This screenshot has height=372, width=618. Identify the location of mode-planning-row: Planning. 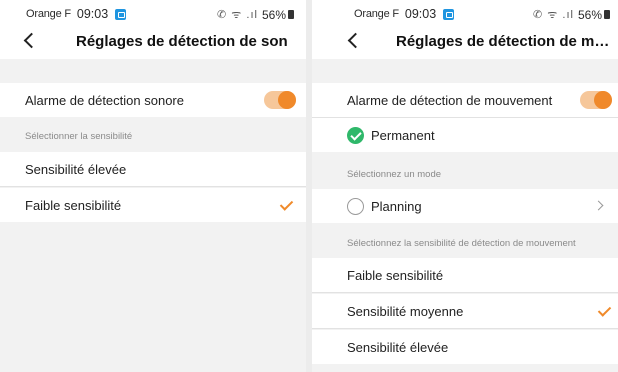
(465, 206).